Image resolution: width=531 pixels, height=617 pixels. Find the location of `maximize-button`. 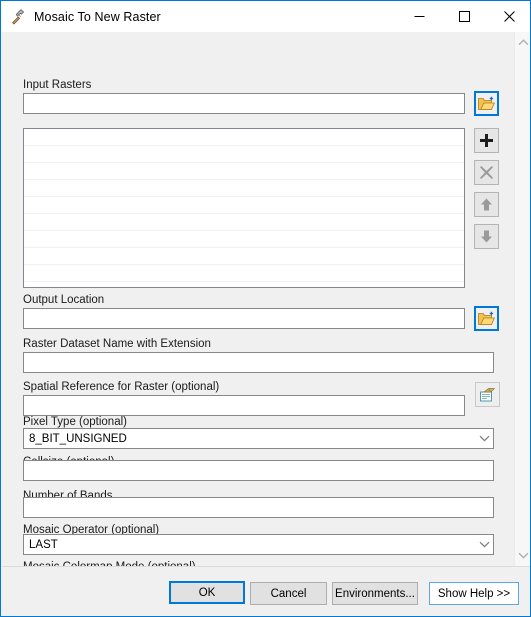

maximize-button is located at coordinates (464, 16).